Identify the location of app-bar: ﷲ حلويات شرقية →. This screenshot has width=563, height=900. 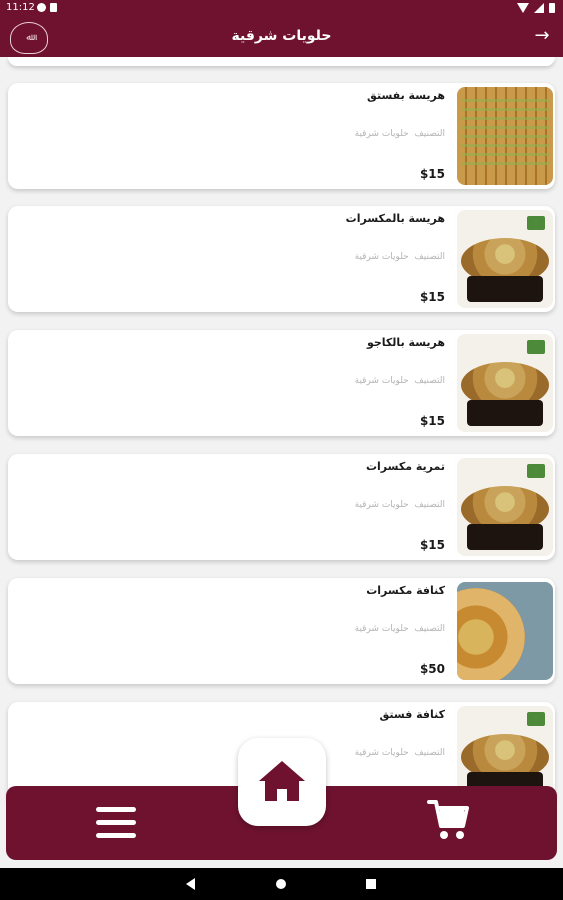
(281, 37).